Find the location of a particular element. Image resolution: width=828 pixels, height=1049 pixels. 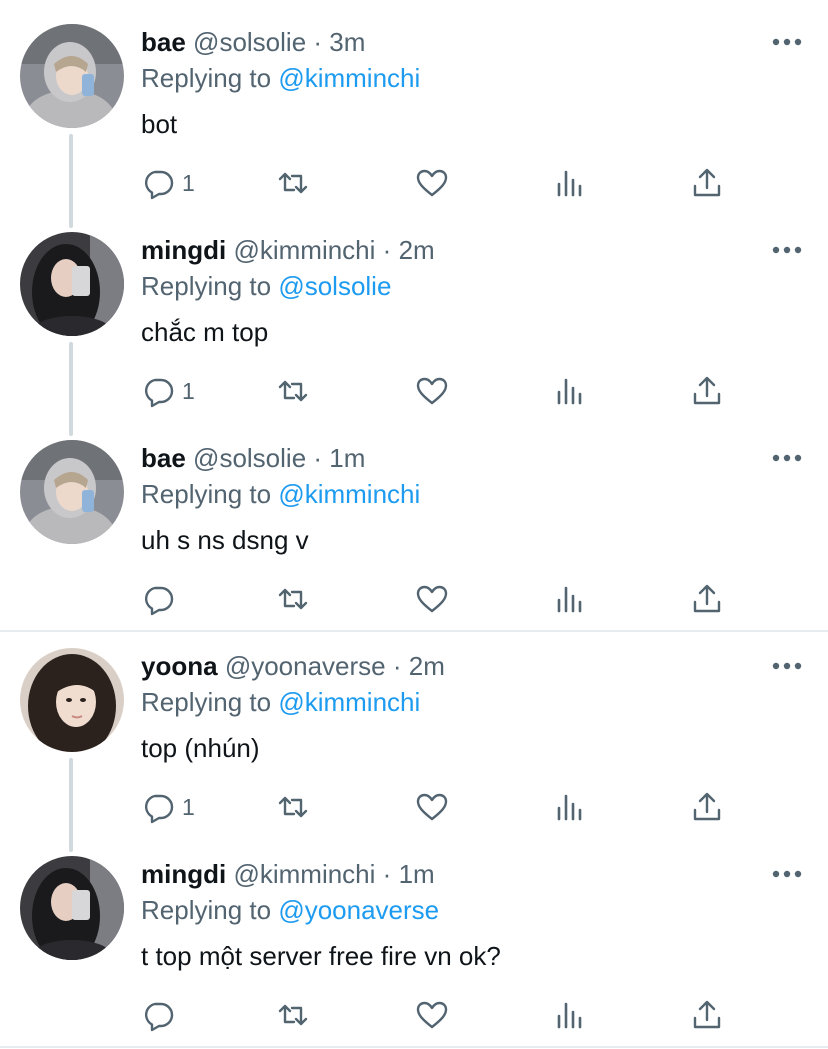

tweet-text: bot is located at coordinates (159, 124).